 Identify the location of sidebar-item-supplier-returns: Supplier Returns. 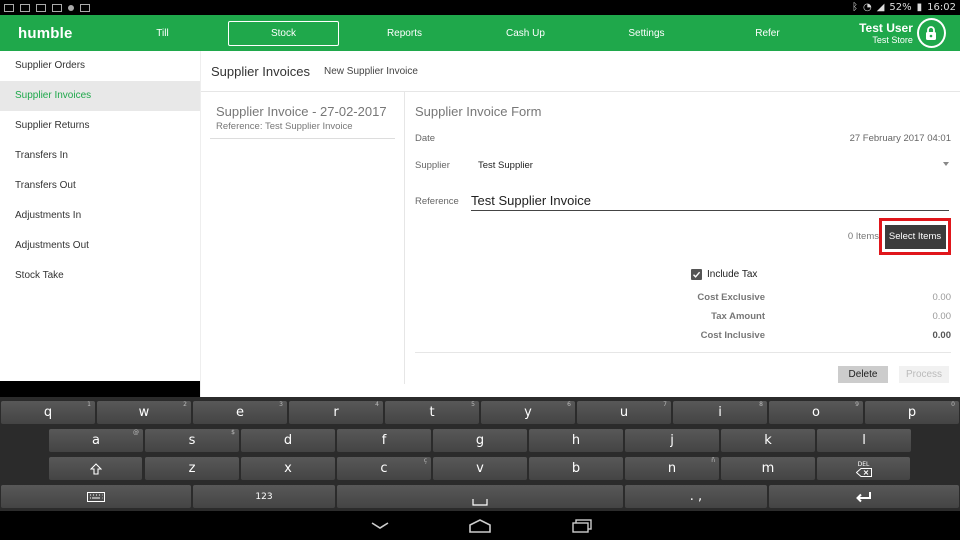
(100, 126).